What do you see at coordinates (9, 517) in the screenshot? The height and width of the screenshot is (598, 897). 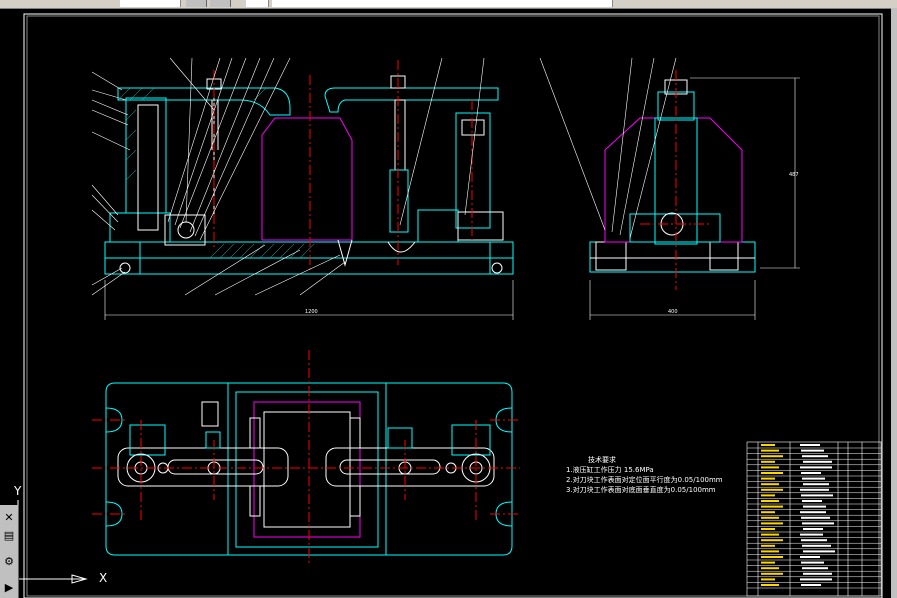 I see `close-icon: ✕` at bounding box center [9, 517].